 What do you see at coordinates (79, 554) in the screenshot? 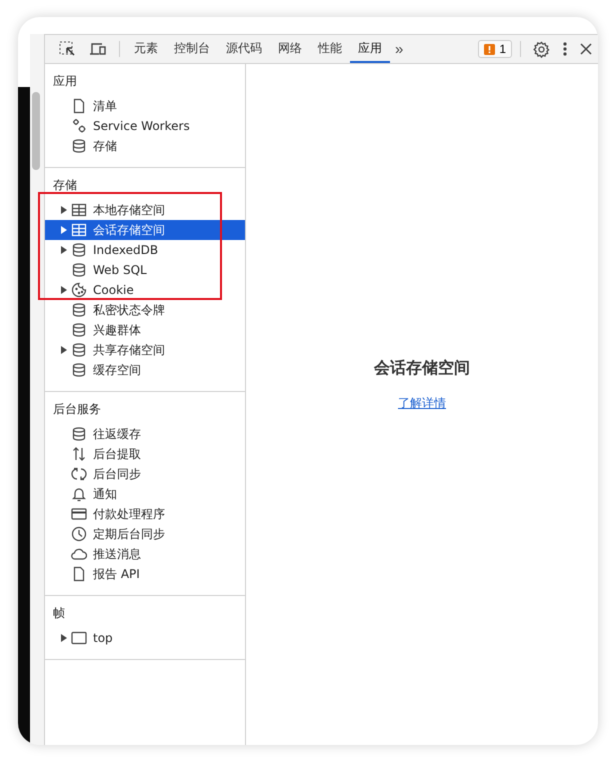
I see `cloud-icon` at bounding box center [79, 554].